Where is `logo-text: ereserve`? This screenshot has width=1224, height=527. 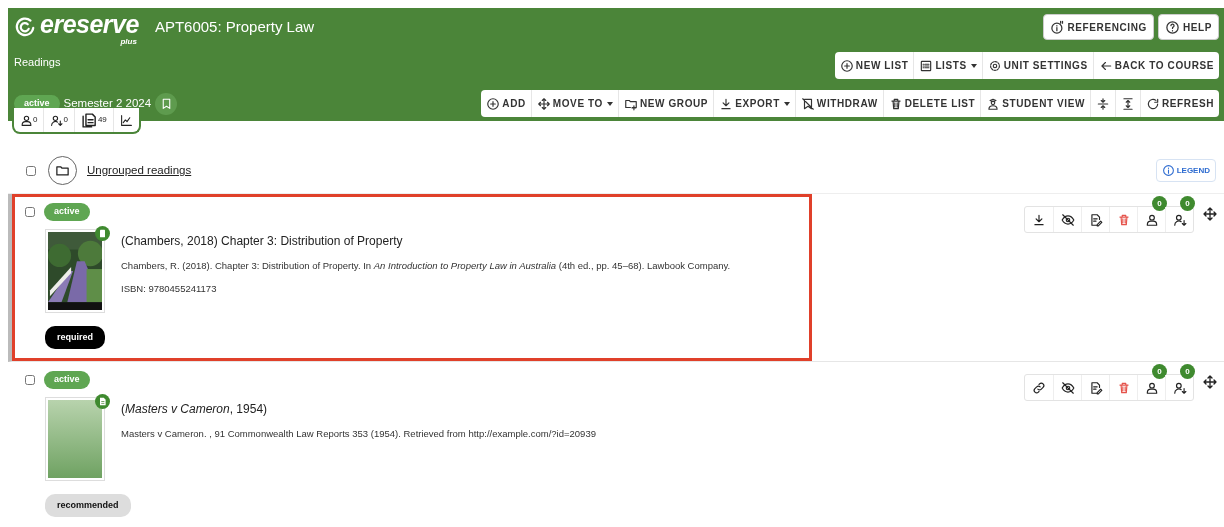
logo-text: ereserve is located at coordinates (89, 24).